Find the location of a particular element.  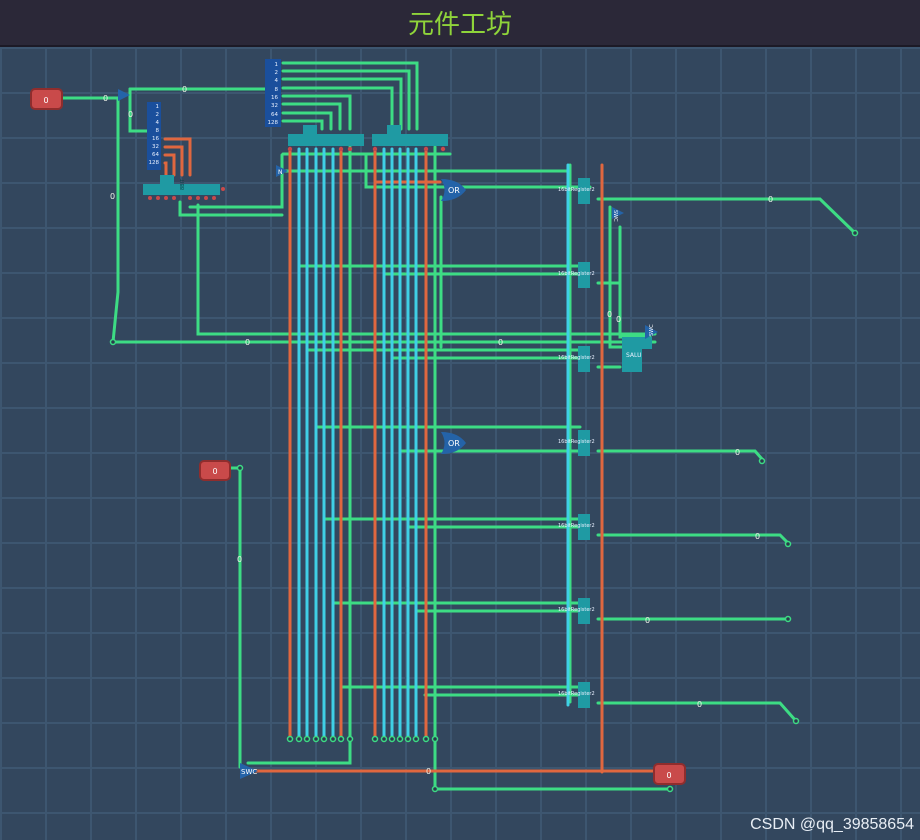

watermark: CSDN @qq_39858654 is located at coordinates (832, 824).